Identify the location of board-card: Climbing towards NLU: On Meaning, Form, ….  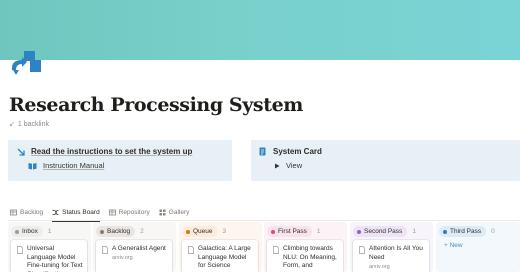
(305, 256).